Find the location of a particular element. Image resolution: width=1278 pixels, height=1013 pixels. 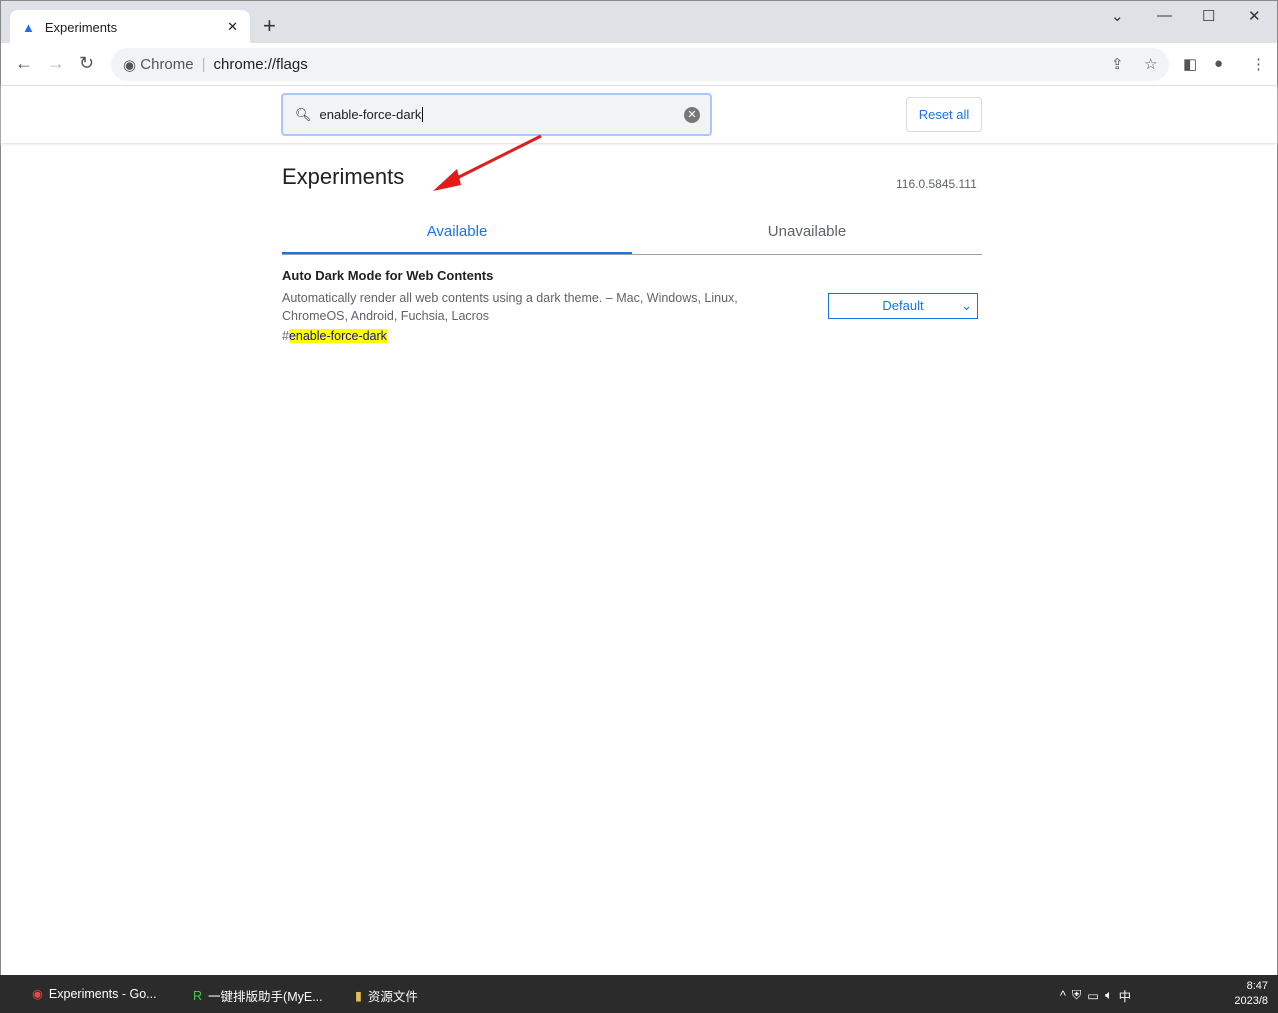

chevron-down-icon: ⌄ is located at coordinates (966, 305).